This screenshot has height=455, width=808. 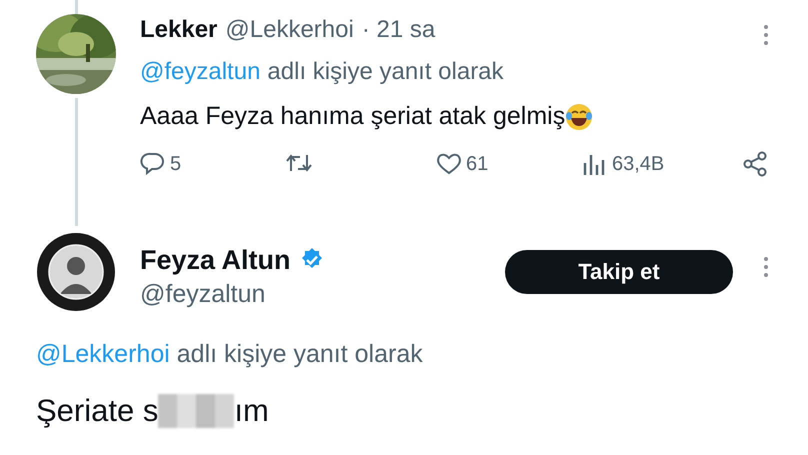 I want to click on stat-count: 5, so click(x=176, y=164).